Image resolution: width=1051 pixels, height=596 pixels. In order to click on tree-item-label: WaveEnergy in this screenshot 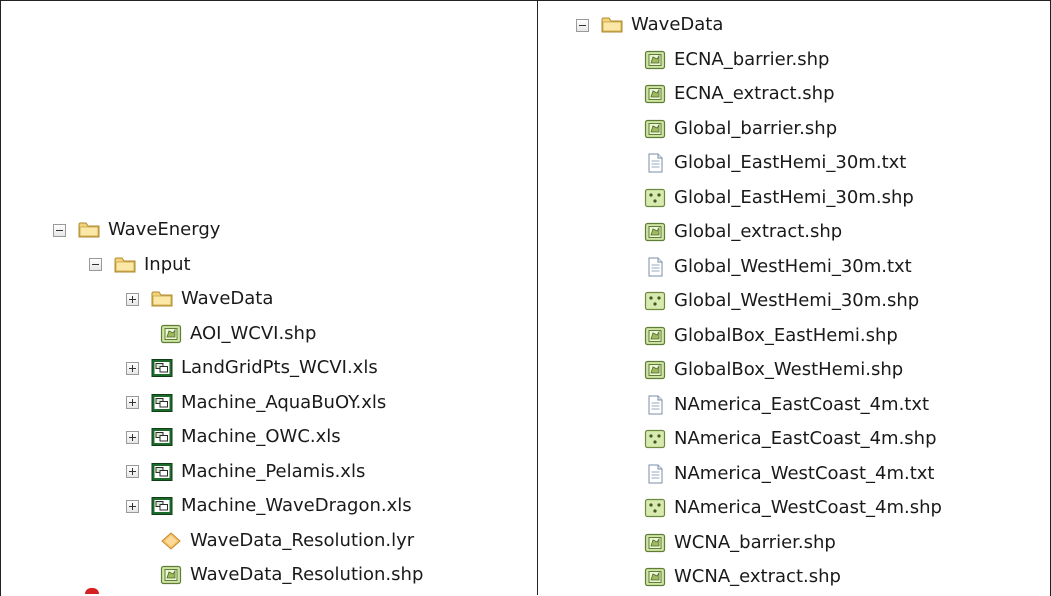, I will do `click(164, 229)`.